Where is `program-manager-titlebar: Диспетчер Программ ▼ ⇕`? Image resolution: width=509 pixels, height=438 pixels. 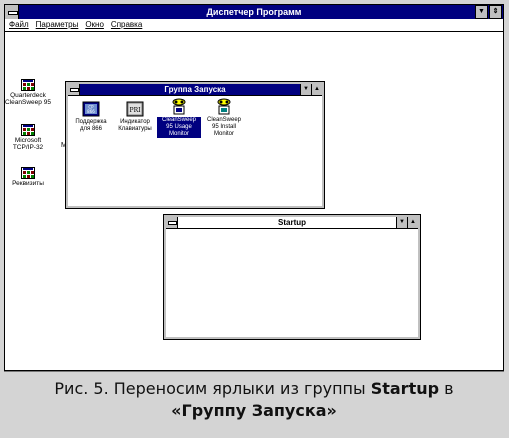 program-manager-titlebar: Диспетчер Программ ▼ ⇕ is located at coordinates (254, 12).